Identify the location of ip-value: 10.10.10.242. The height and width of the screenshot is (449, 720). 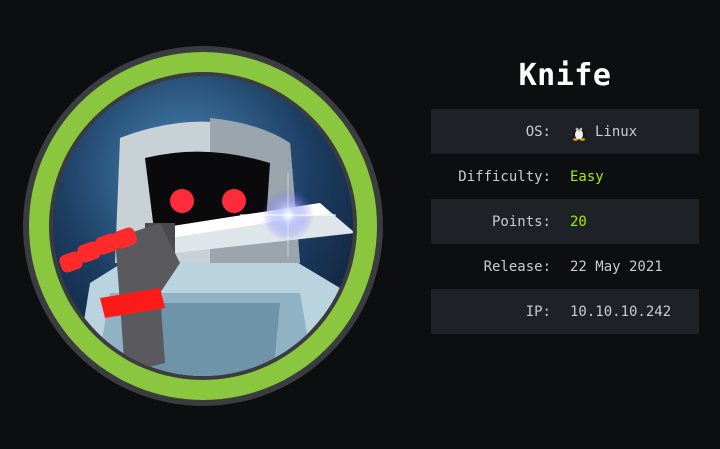
(621, 311).